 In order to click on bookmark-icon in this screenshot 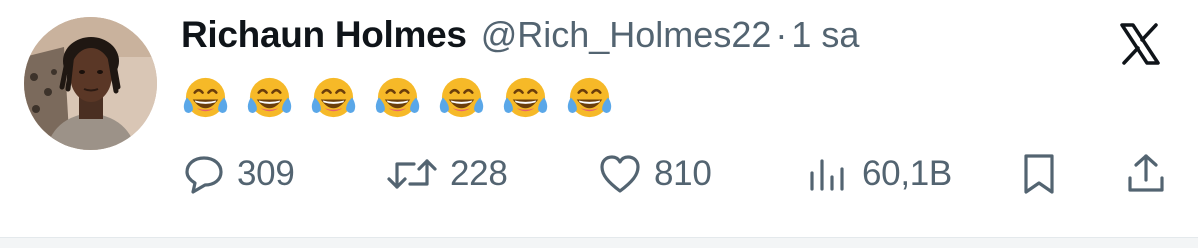, I will do `click(1039, 174)`.